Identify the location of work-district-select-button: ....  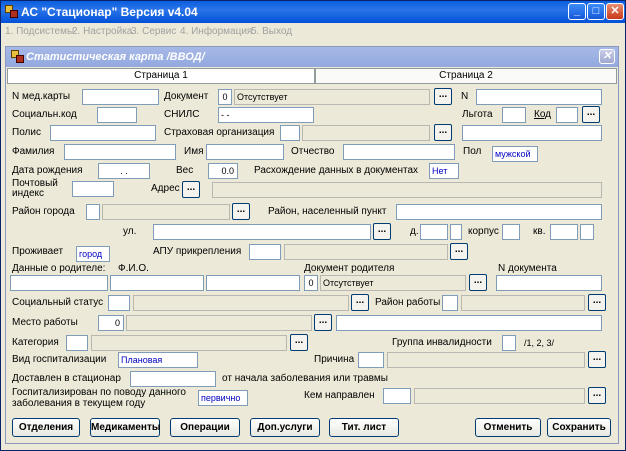
(597, 302).